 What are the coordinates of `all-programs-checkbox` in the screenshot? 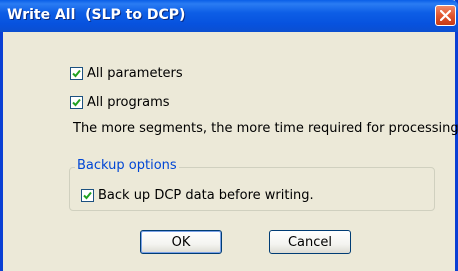 It's located at (76, 102).